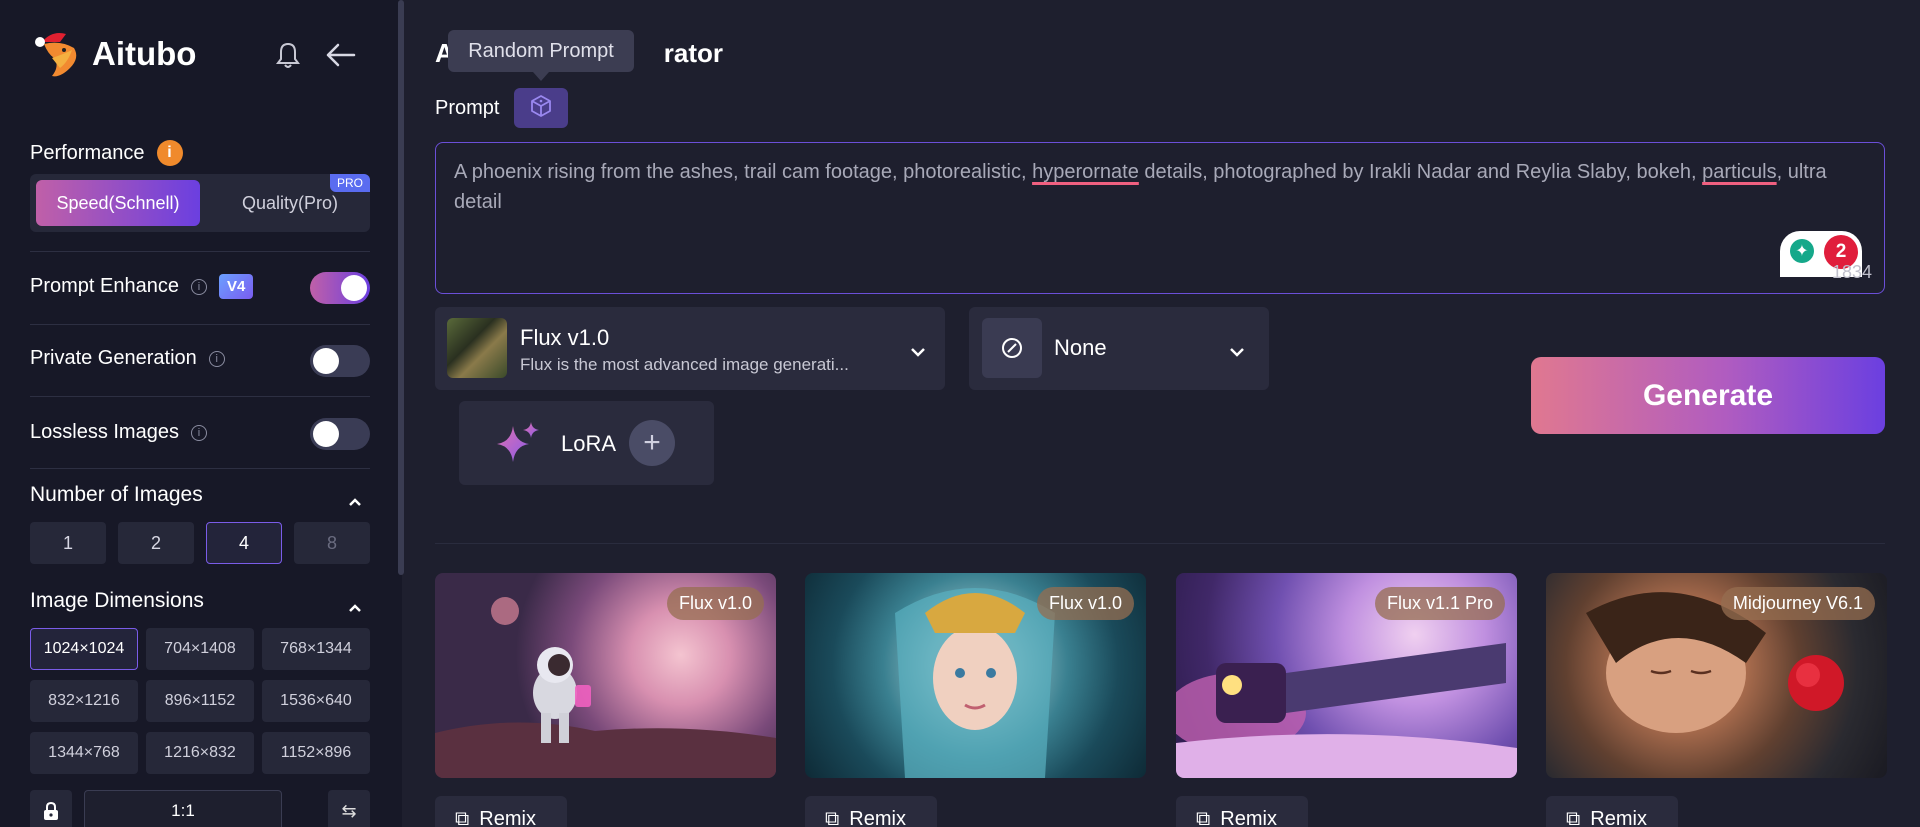  I want to click on num-images-1: 1, so click(68, 543).